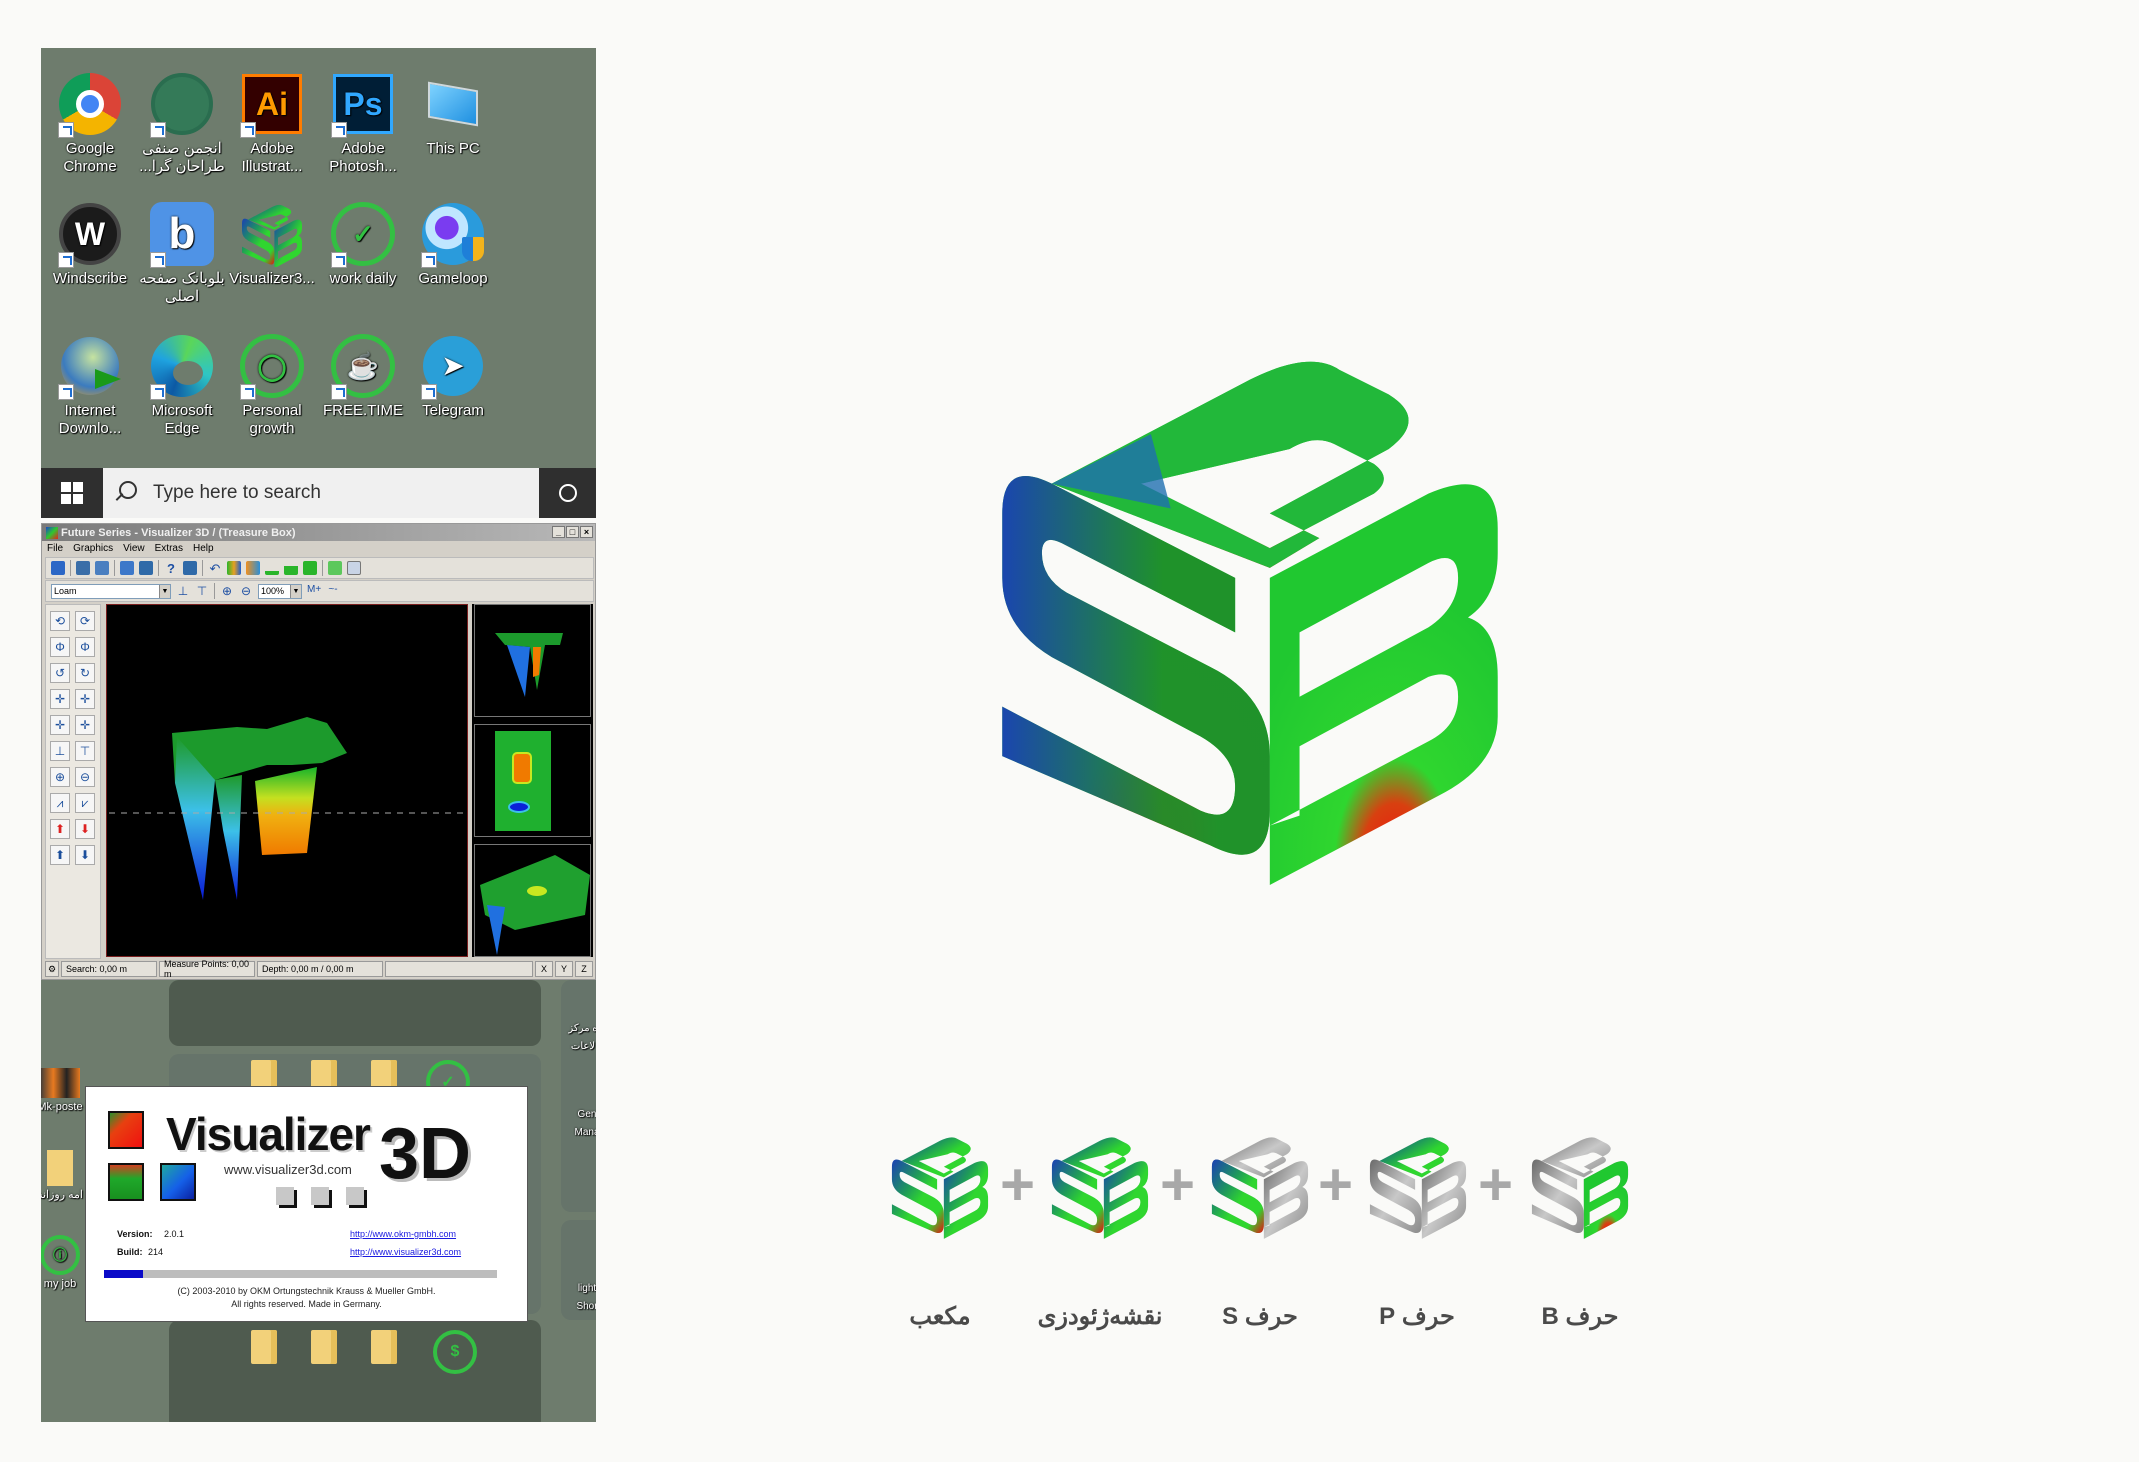  What do you see at coordinates (127, 568) in the screenshot?
I see `edit-icon` at bounding box center [127, 568].